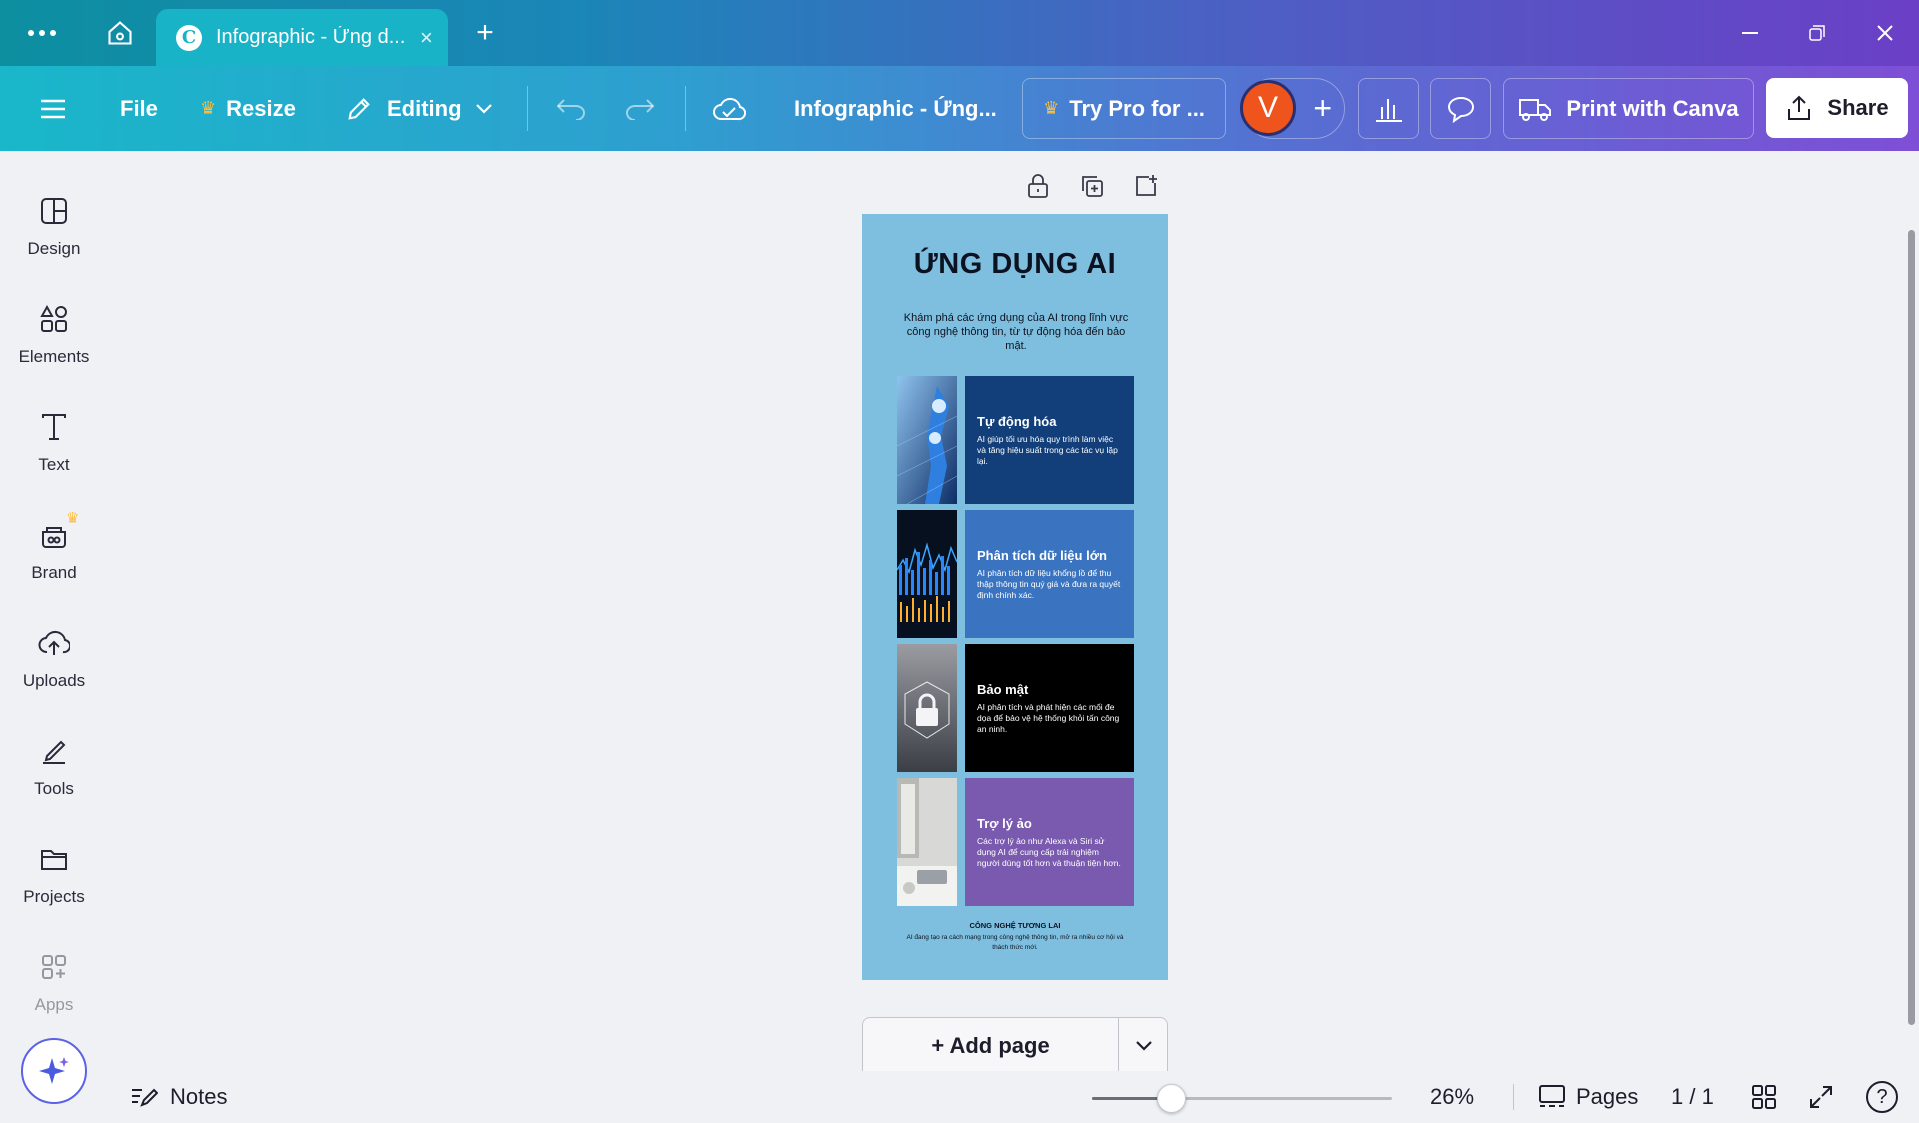 The height and width of the screenshot is (1123, 1919). I want to click on plus-icon: +, so click(1322, 108).